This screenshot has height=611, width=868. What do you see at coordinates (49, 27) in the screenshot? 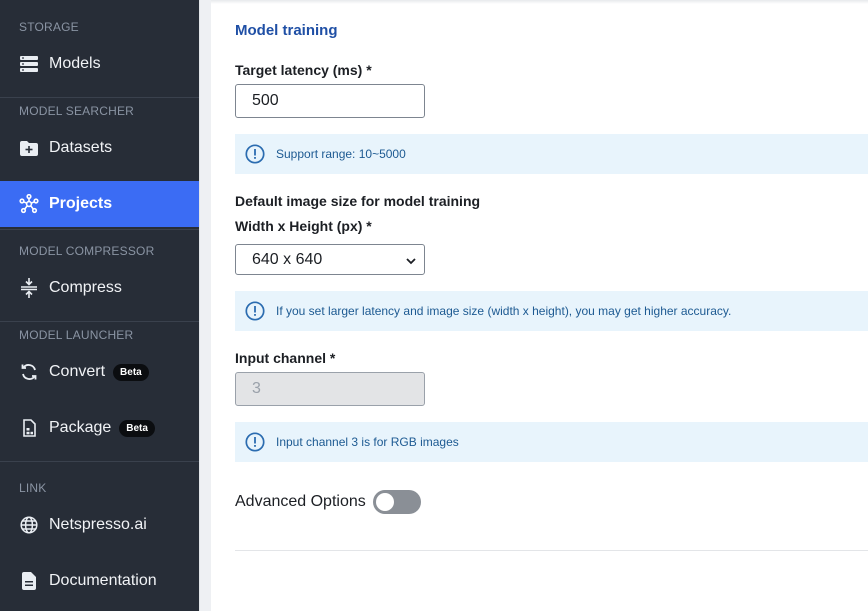
I see `section-label-storage: STORAGE` at bounding box center [49, 27].